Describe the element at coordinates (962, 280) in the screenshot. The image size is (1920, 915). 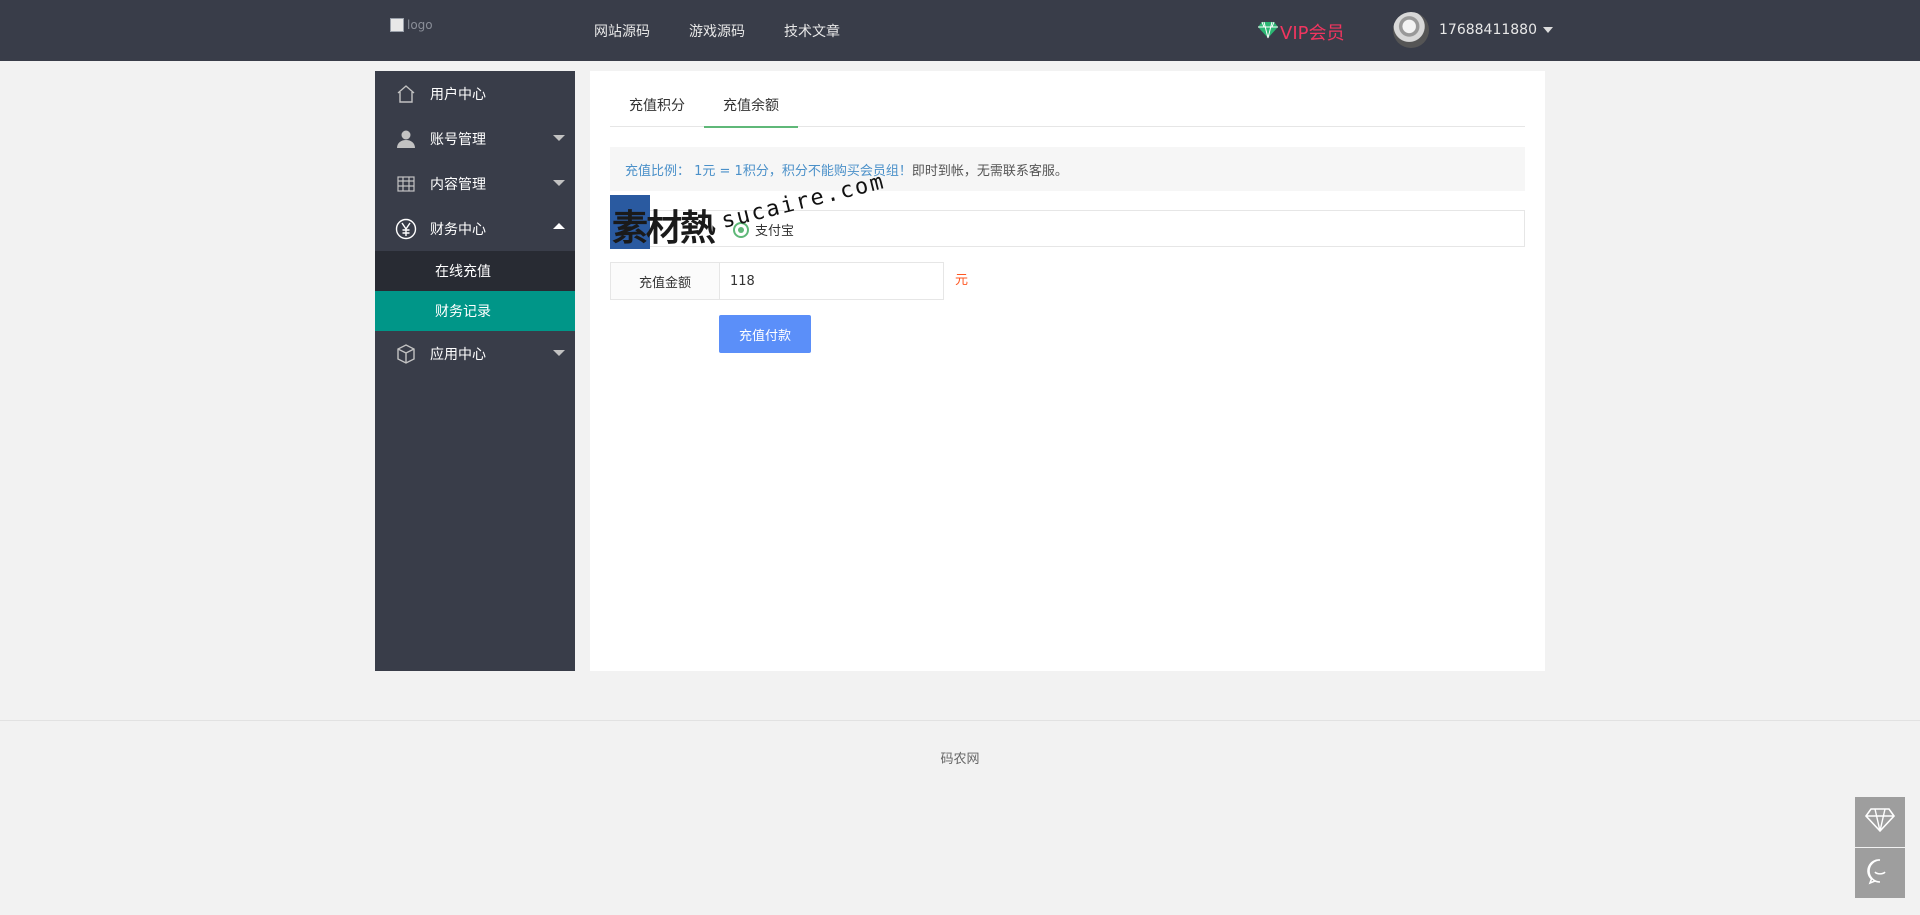
I see `amount-unit: 元` at that location.